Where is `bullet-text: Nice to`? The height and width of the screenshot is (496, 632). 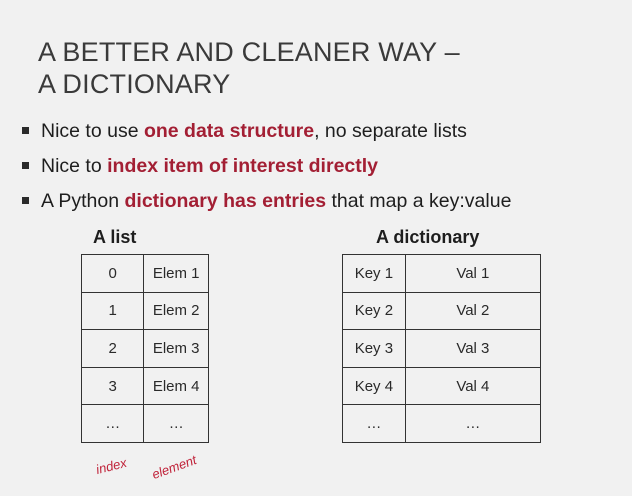 bullet-text: Nice to is located at coordinates (74, 166).